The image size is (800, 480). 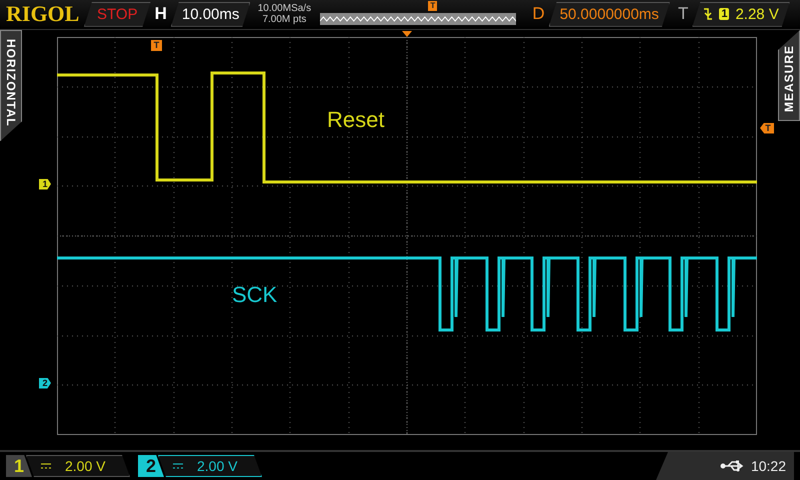 What do you see at coordinates (45, 184) in the screenshot?
I see `channel-offset-marker: 1` at bounding box center [45, 184].